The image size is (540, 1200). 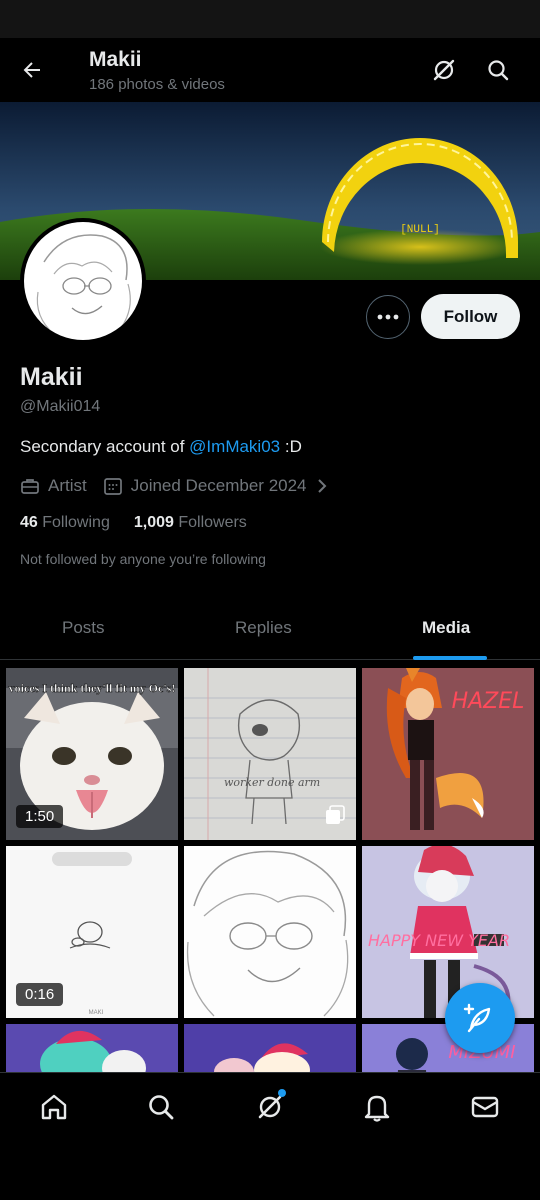 I want to click on banner-null-label: [NULL], so click(x=420, y=230).